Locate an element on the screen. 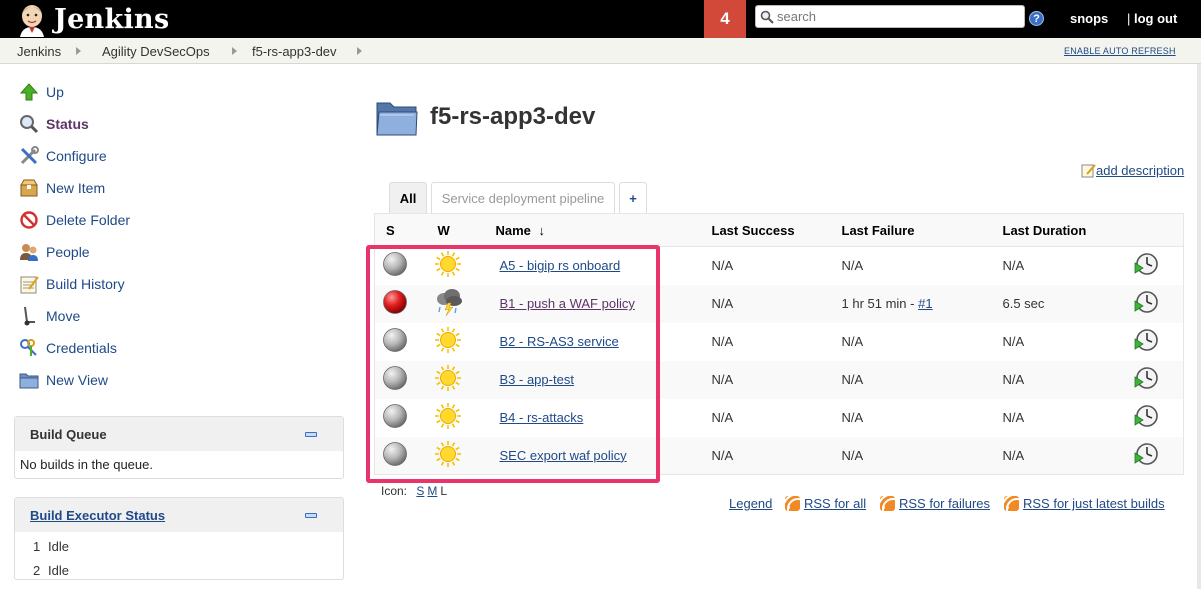  sidebar-item-new-item: New Item is located at coordinates (61, 188).